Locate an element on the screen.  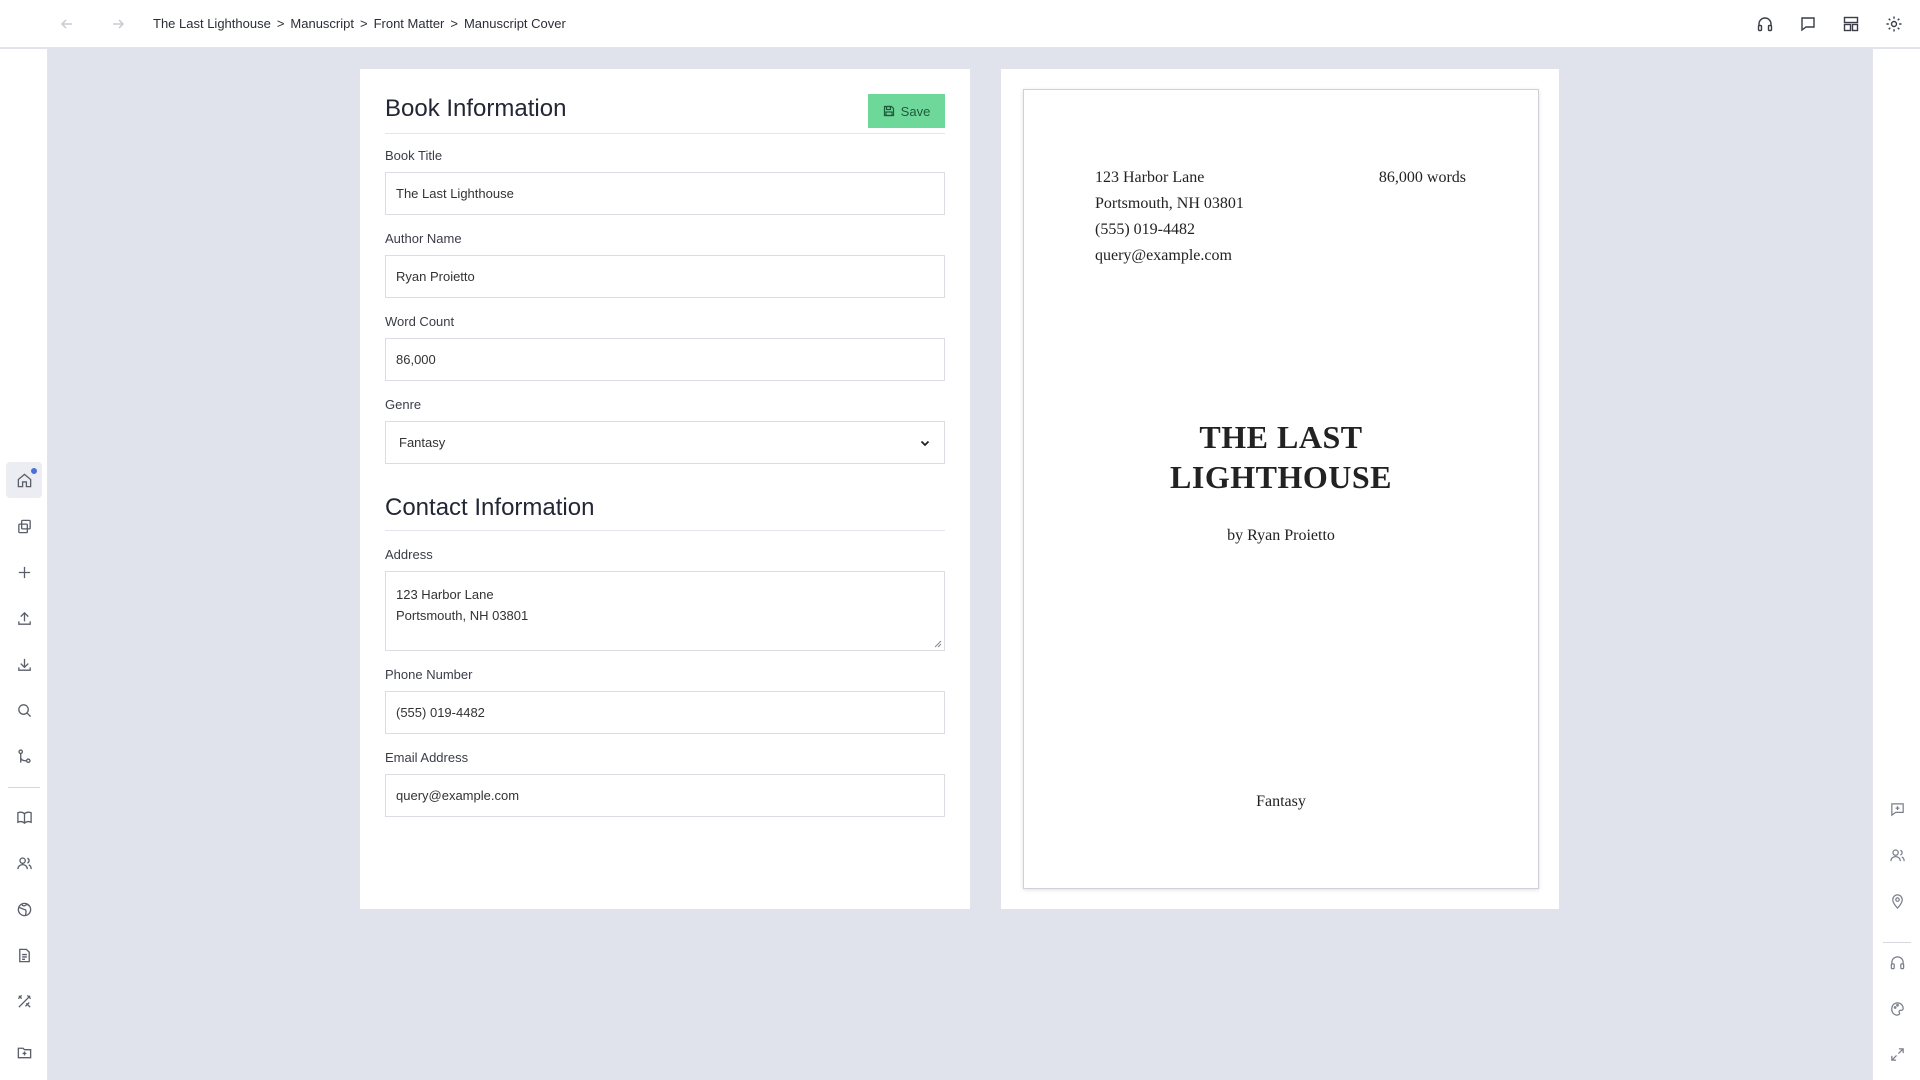
save-button: Save is located at coordinates (906, 111).